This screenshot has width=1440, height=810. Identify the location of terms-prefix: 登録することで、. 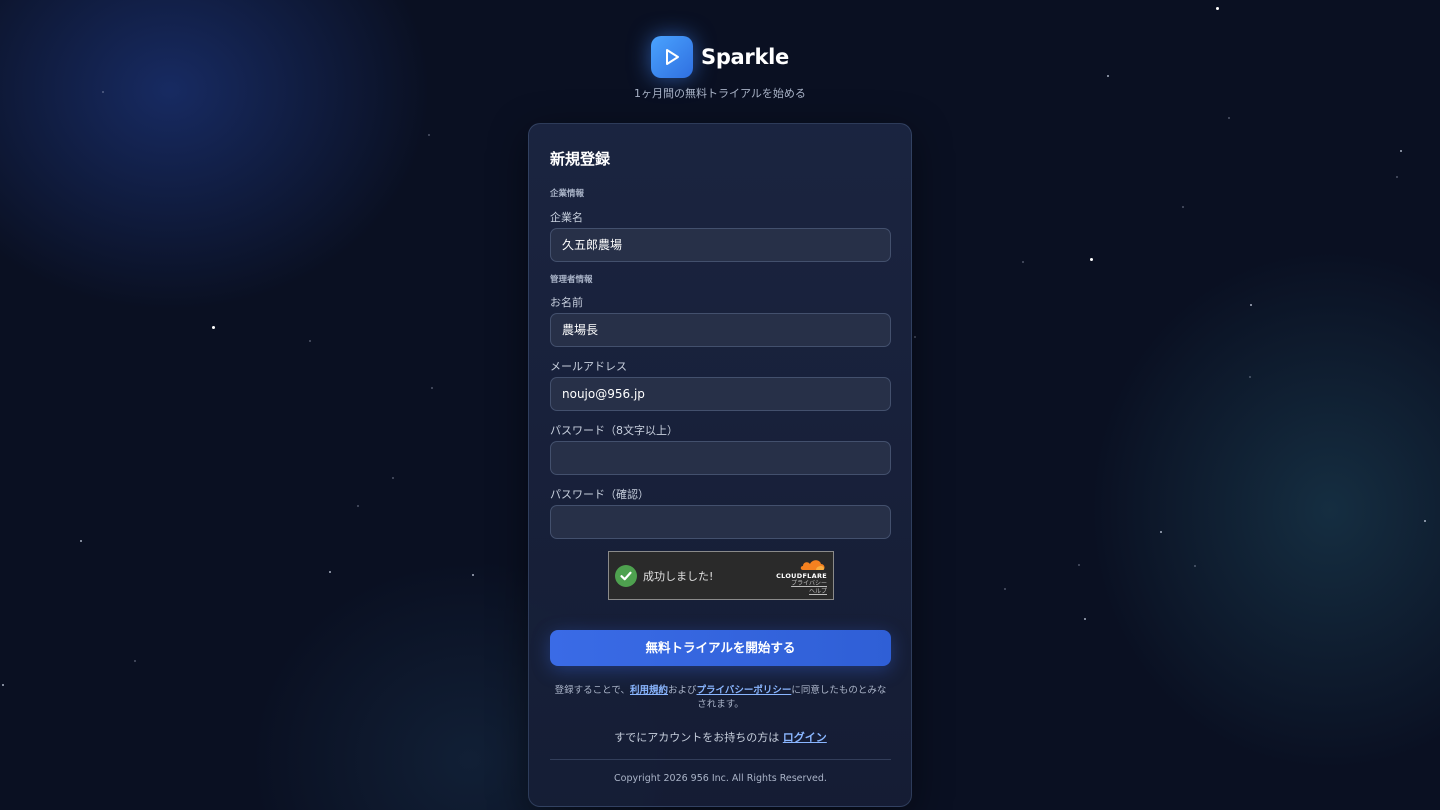
(592, 690).